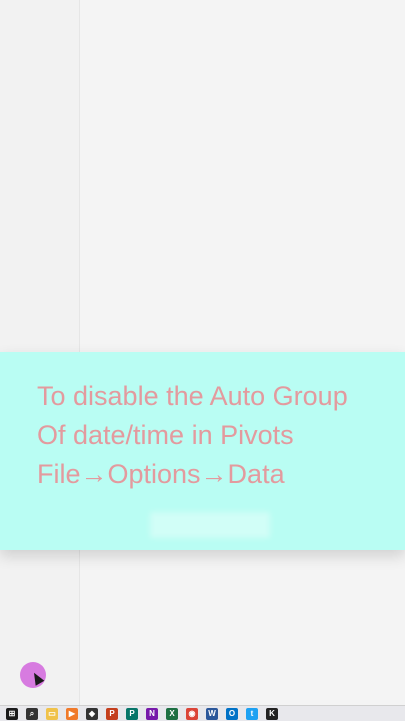 The height and width of the screenshot is (721, 405). Describe the element at coordinates (252, 713) in the screenshot. I see `tweetdeck-icon: t` at that location.